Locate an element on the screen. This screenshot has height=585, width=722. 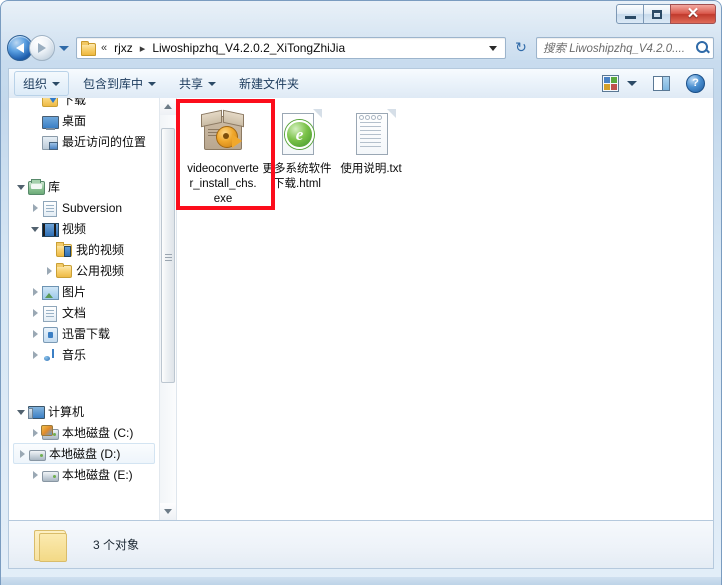
file-item-readme-txt: 使用说明.txt is located at coordinates (371, 140).